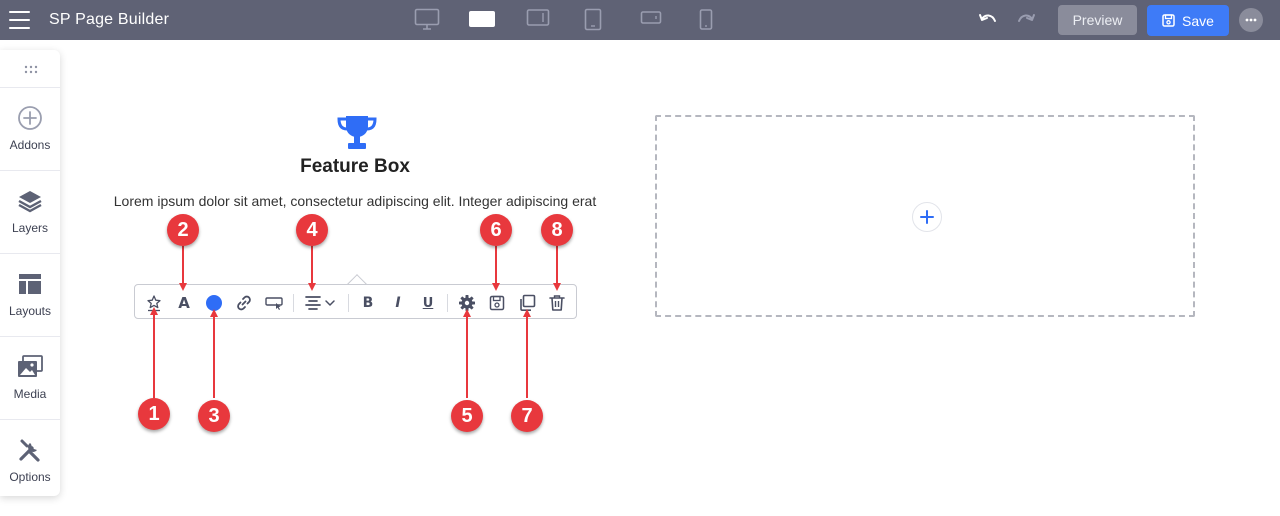 Image resolution: width=1280 pixels, height=516 pixels. Describe the element at coordinates (557, 230) in the screenshot. I see `callout-badge-8: 8` at that location.